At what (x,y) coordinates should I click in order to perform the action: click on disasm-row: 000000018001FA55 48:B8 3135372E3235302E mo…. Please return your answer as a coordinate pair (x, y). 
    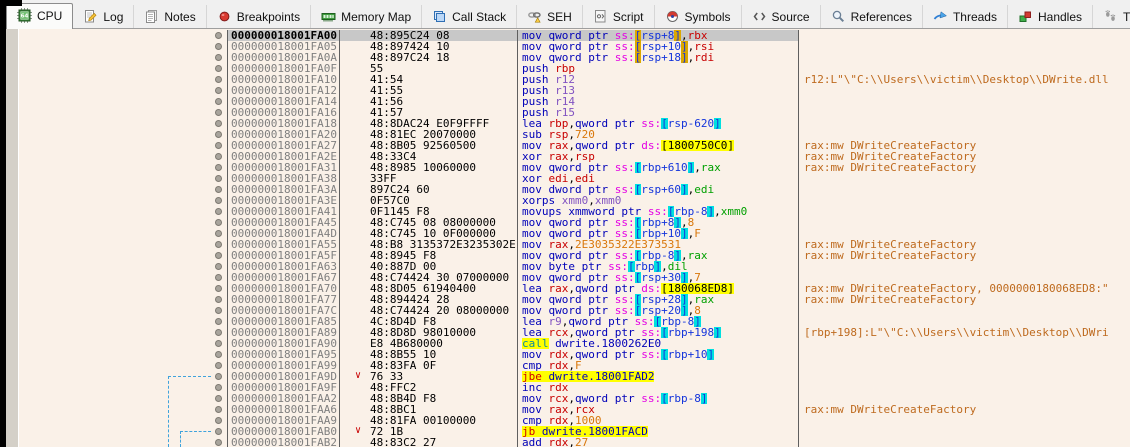
    Looking at the image, I should click on (574, 244).